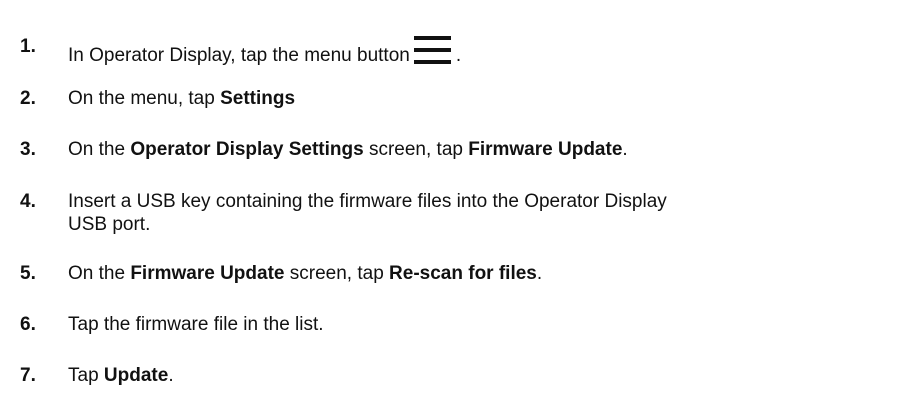 The image size is (905, 400). What do you see at coordinates (483, 98) in the screenshot?
I see `step-text: On the menu, tap Settings` at bounding box center [483, 98].